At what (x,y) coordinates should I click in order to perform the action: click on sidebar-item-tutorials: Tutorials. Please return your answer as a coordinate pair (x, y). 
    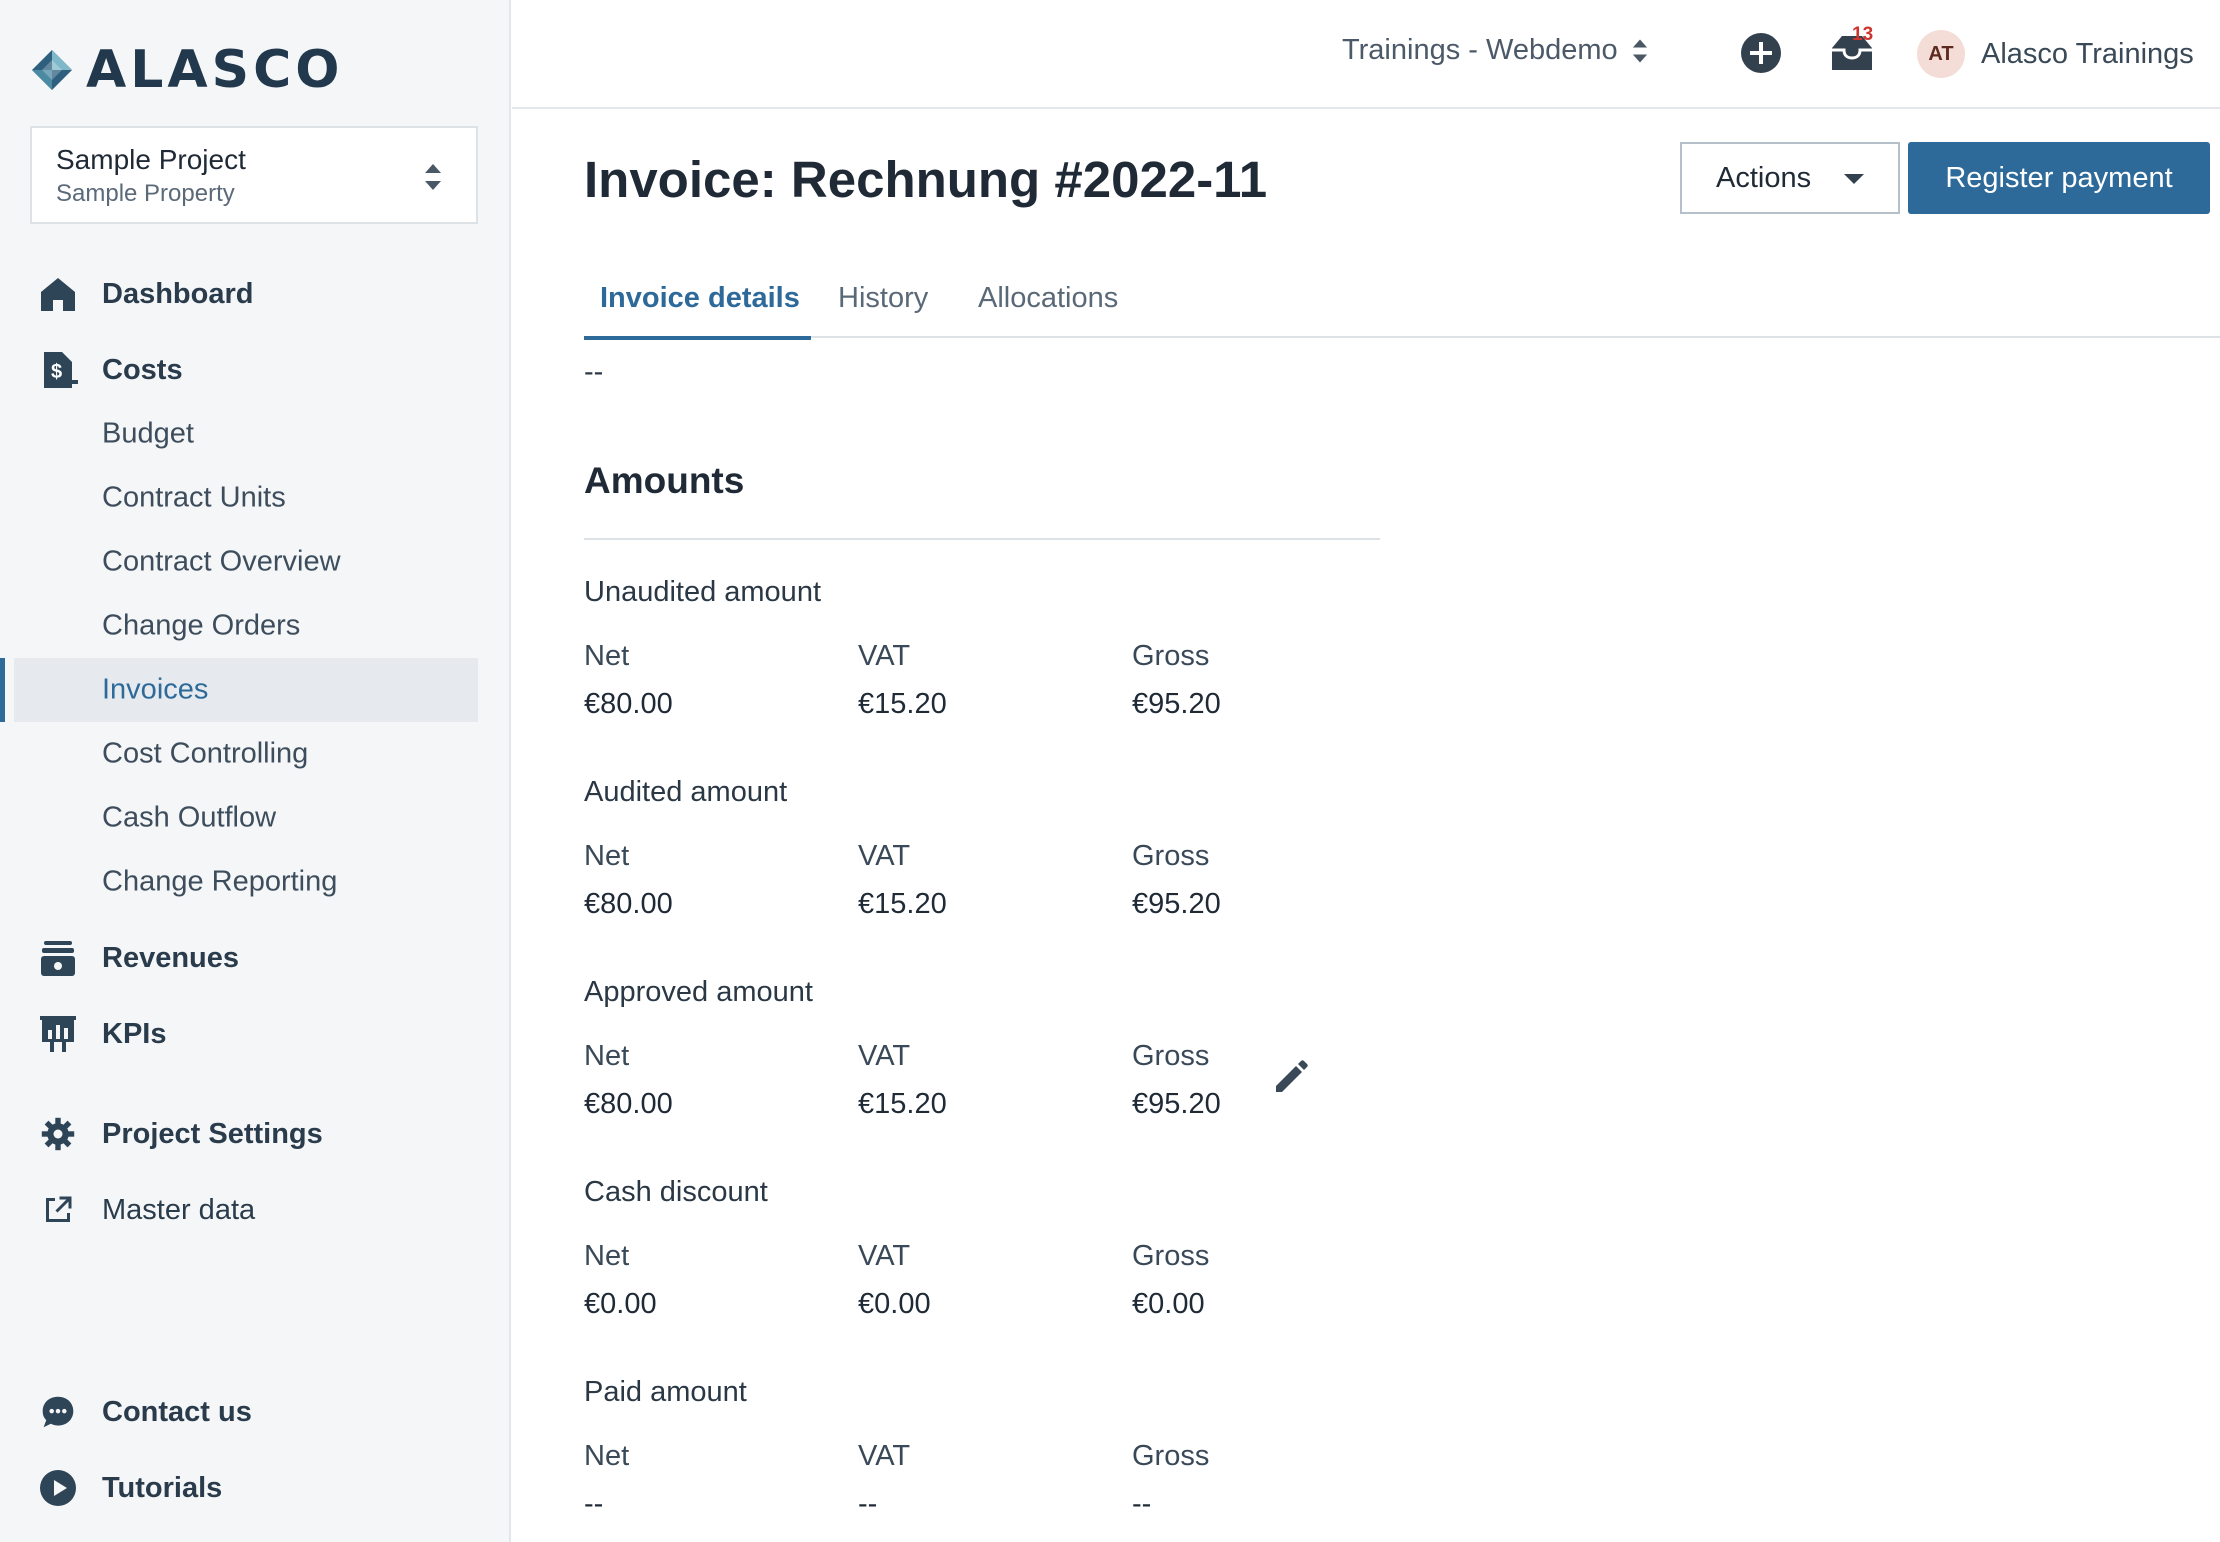
    Looking at the image, I should click on (255, 1488).